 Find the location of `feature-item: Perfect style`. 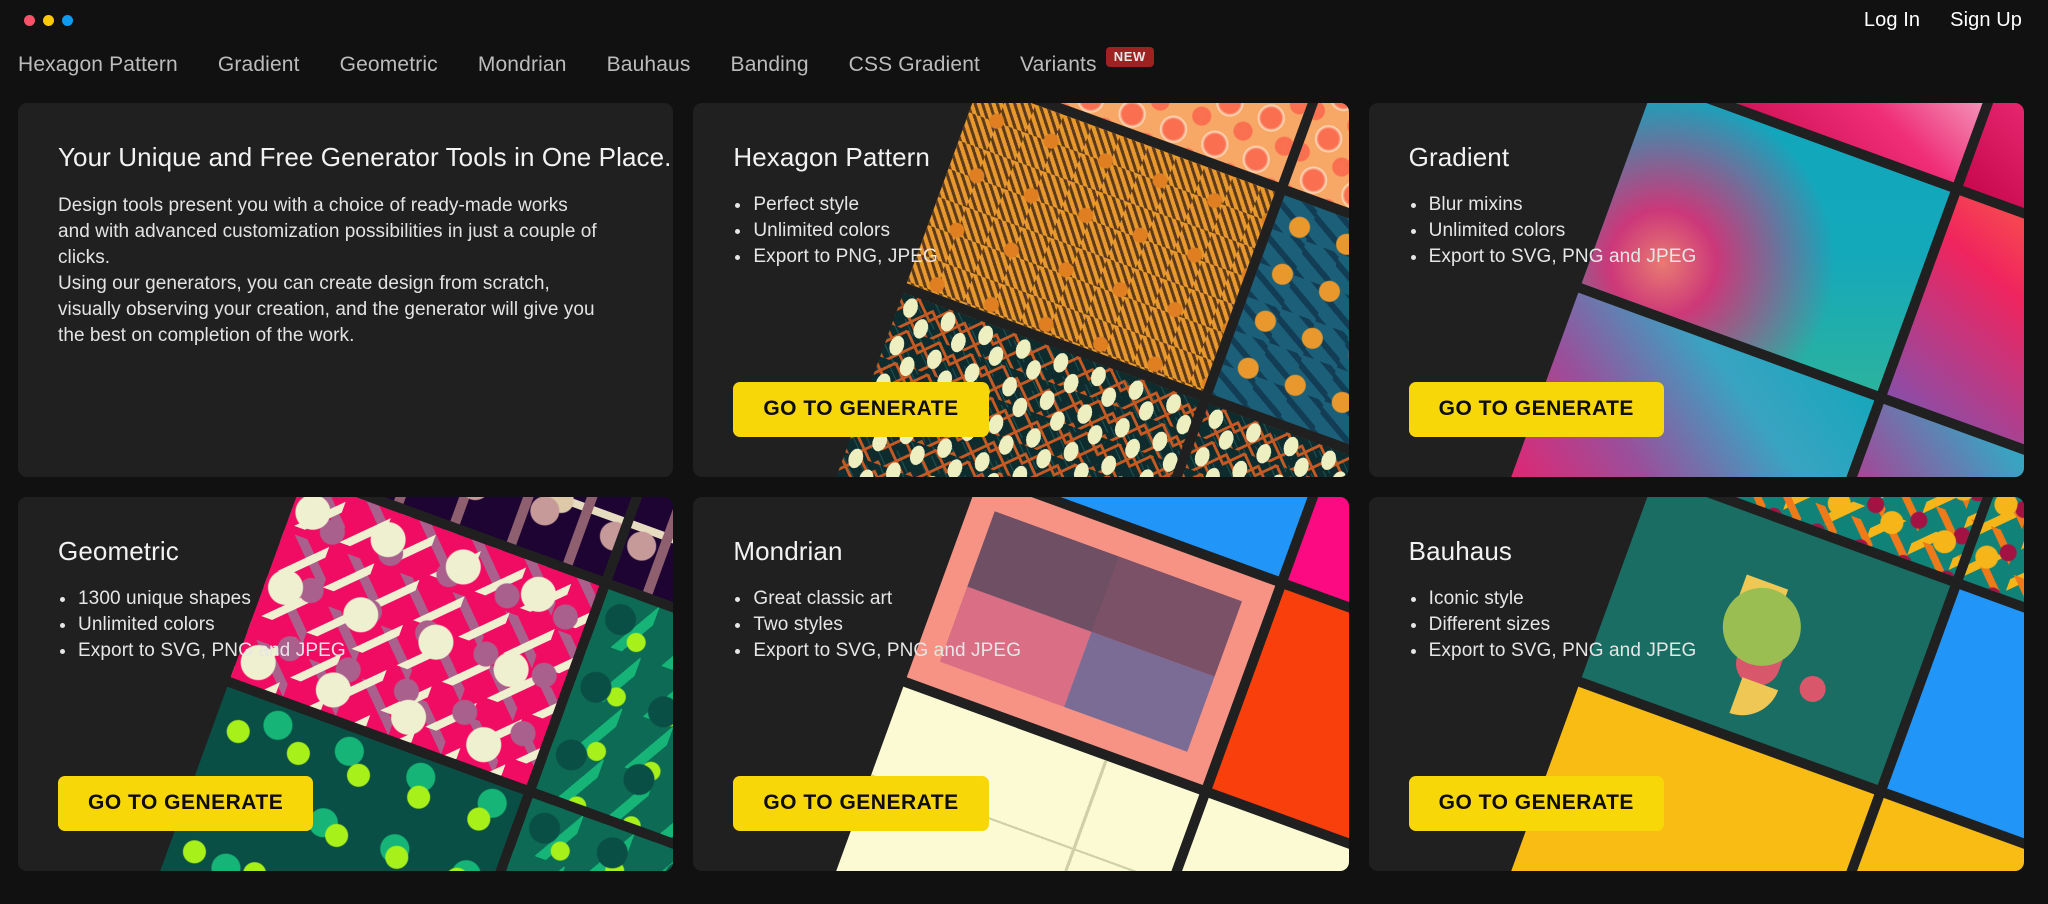

feature-item: Perfect style is located at coordinates (1040, 205).